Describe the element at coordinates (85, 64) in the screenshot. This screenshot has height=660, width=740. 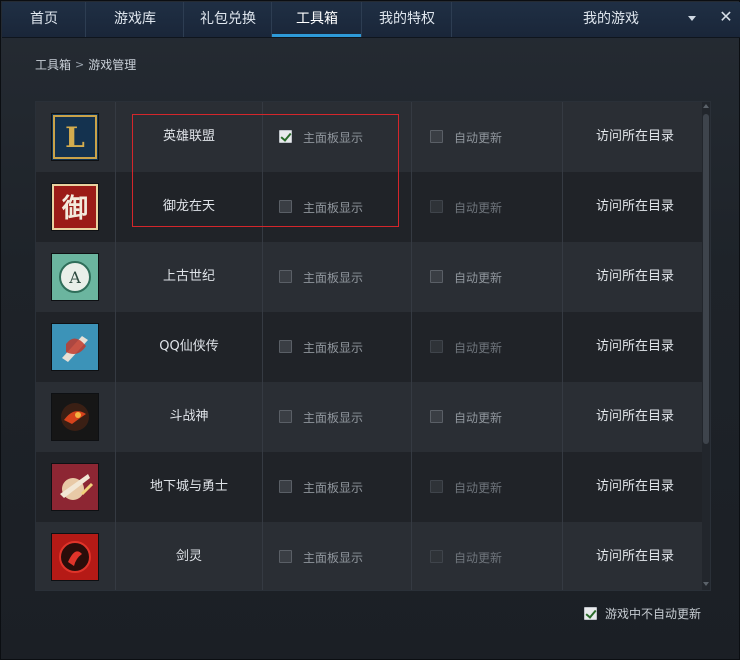
I see `breadcrumb: 工具箱 > 游戏管理` at that location.